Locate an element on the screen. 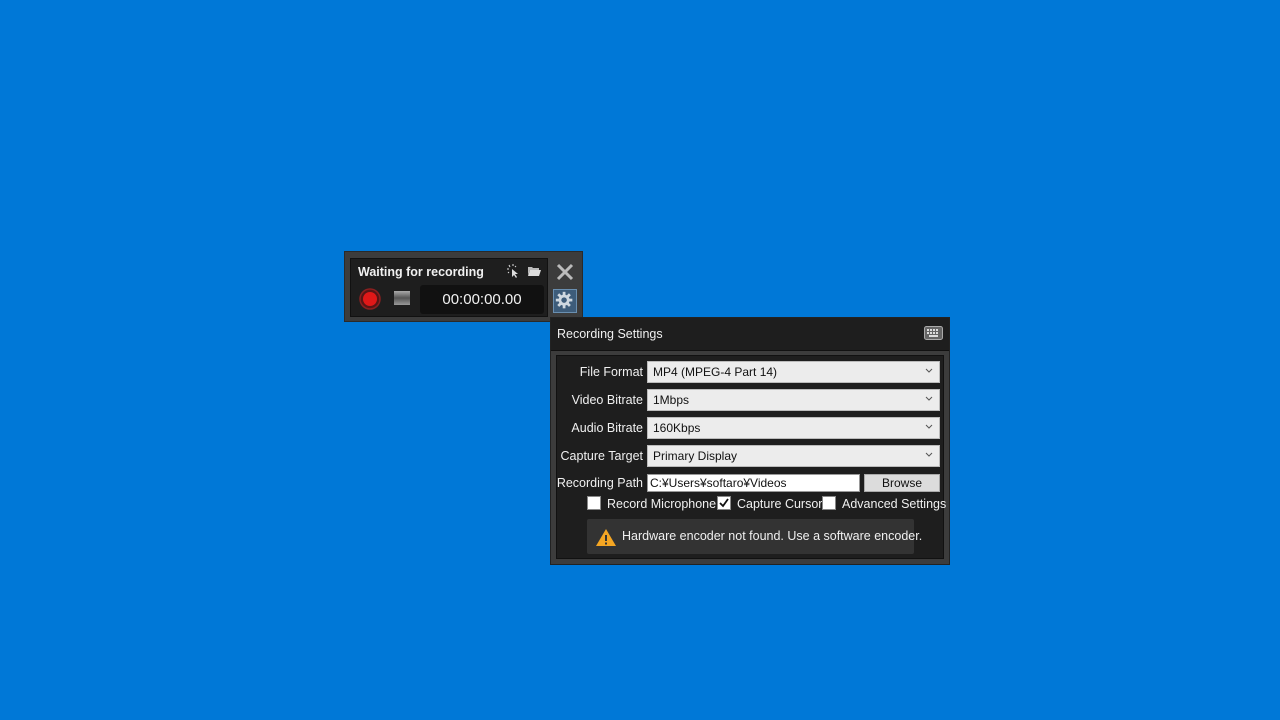  capture-target-row: Capture Target Primary Display is located at coordinates (751, 457).